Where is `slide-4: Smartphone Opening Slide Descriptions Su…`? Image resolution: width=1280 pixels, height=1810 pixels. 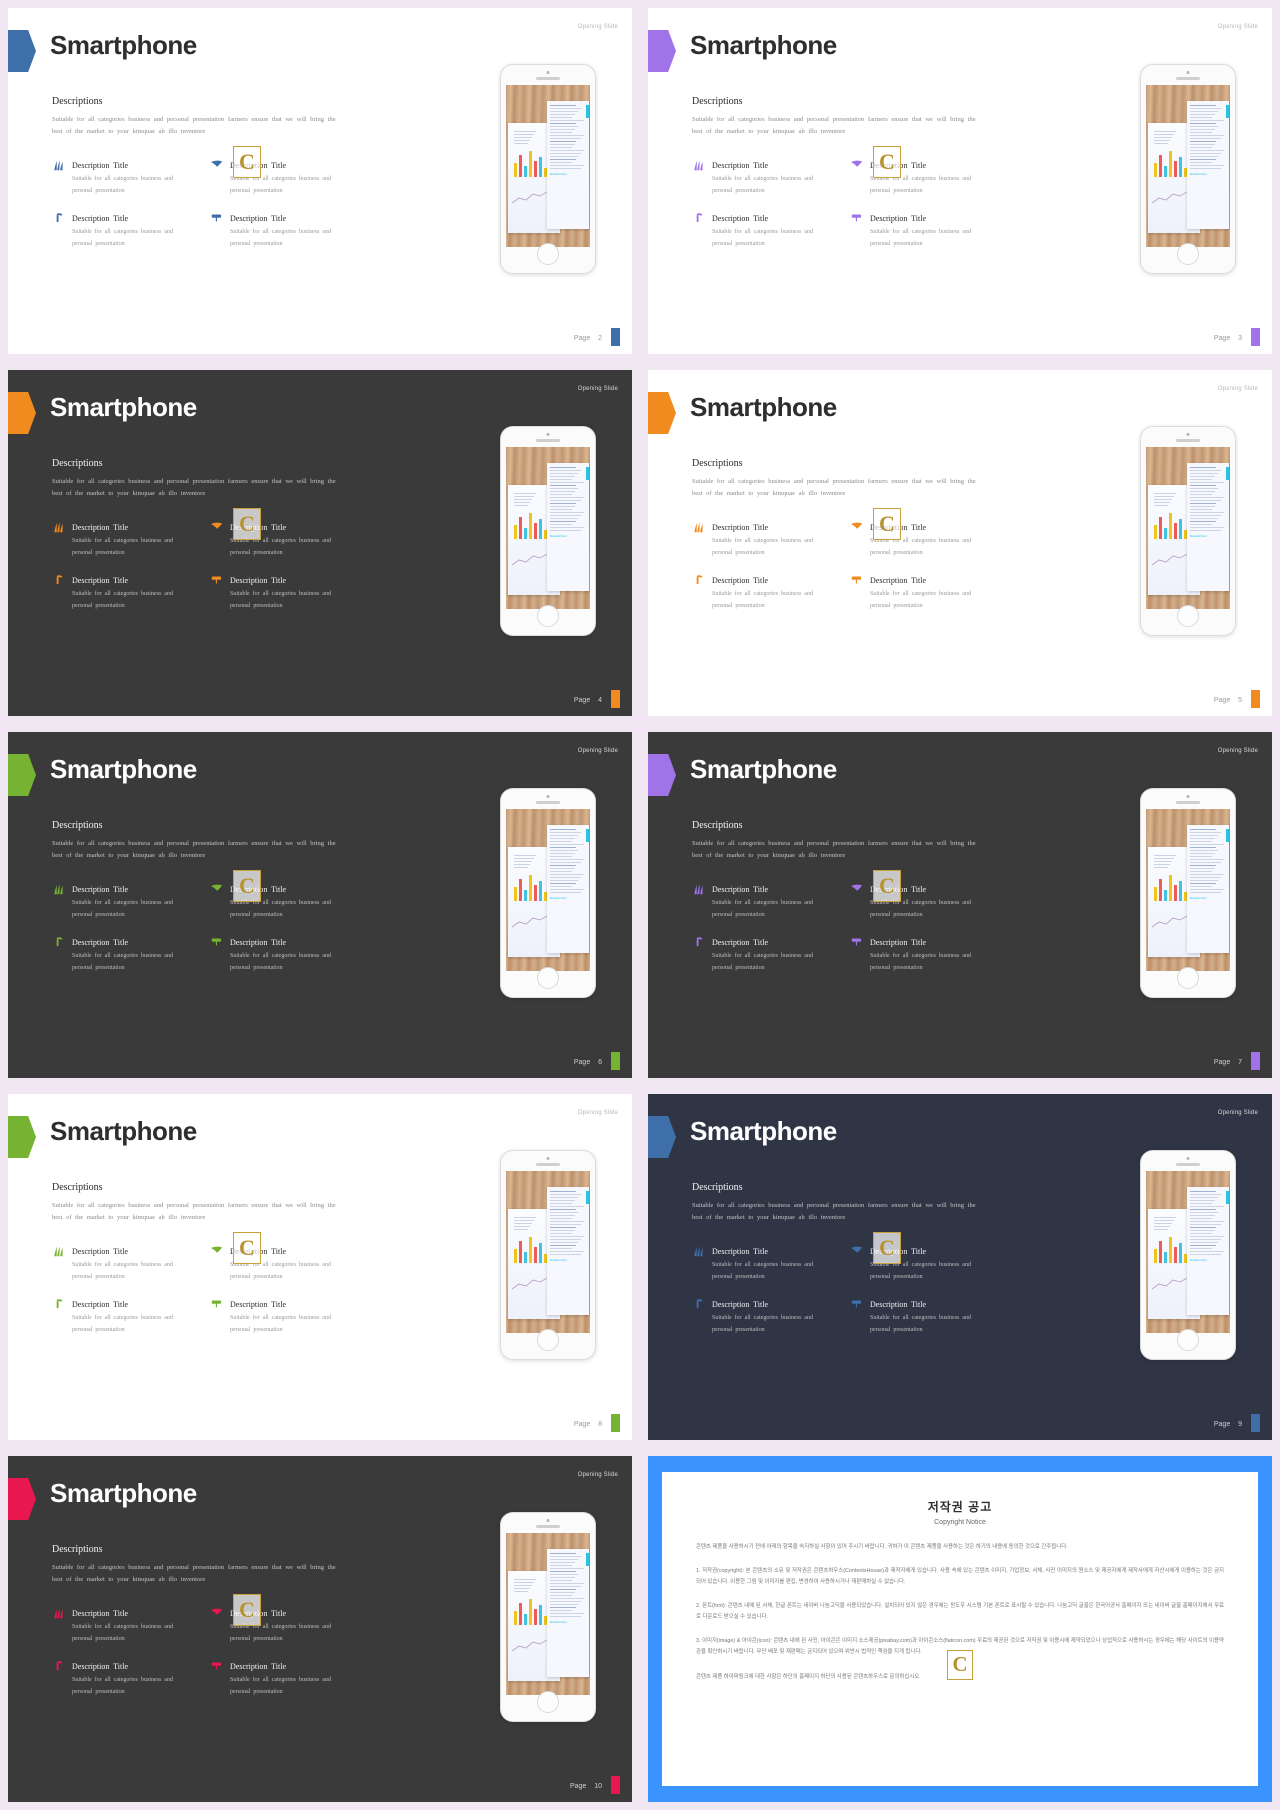 slide-4: Smartphone Opening Slide Descriptions Su… is located at coordinates (320, 543).